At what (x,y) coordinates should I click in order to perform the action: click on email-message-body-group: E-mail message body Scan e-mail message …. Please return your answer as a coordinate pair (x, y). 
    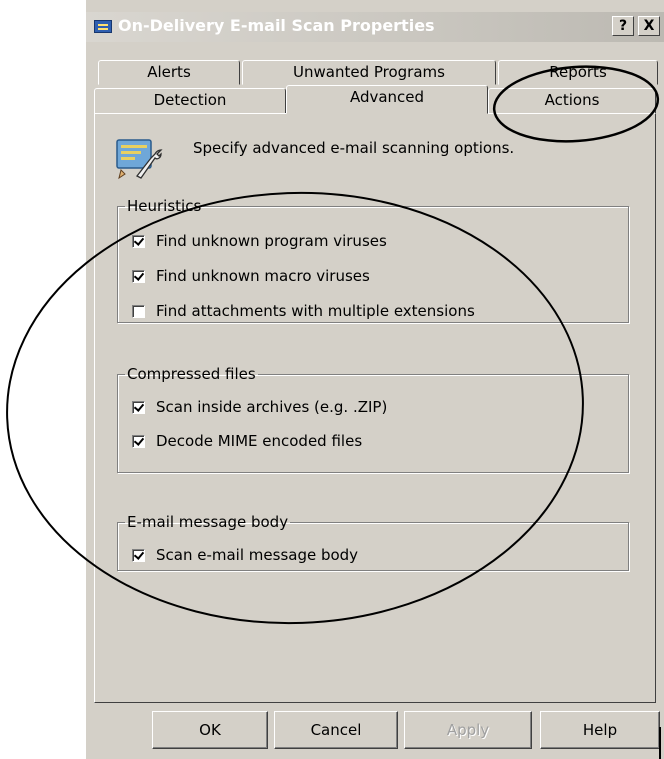
    Looking at the image, I should click on (373, 542).